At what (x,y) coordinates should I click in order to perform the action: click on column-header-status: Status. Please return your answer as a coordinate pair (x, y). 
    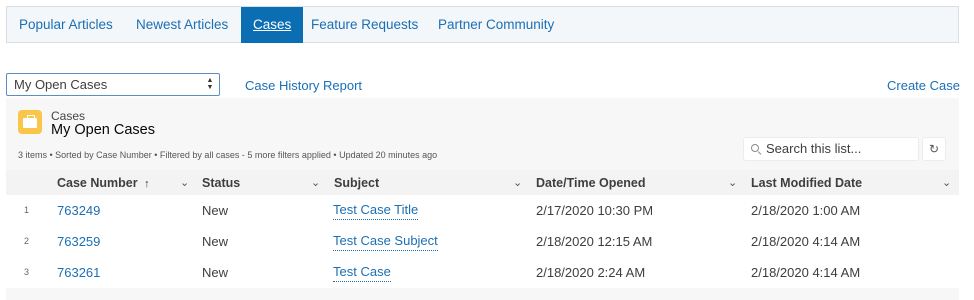
    Looking at the image, I should click on (221, 183).